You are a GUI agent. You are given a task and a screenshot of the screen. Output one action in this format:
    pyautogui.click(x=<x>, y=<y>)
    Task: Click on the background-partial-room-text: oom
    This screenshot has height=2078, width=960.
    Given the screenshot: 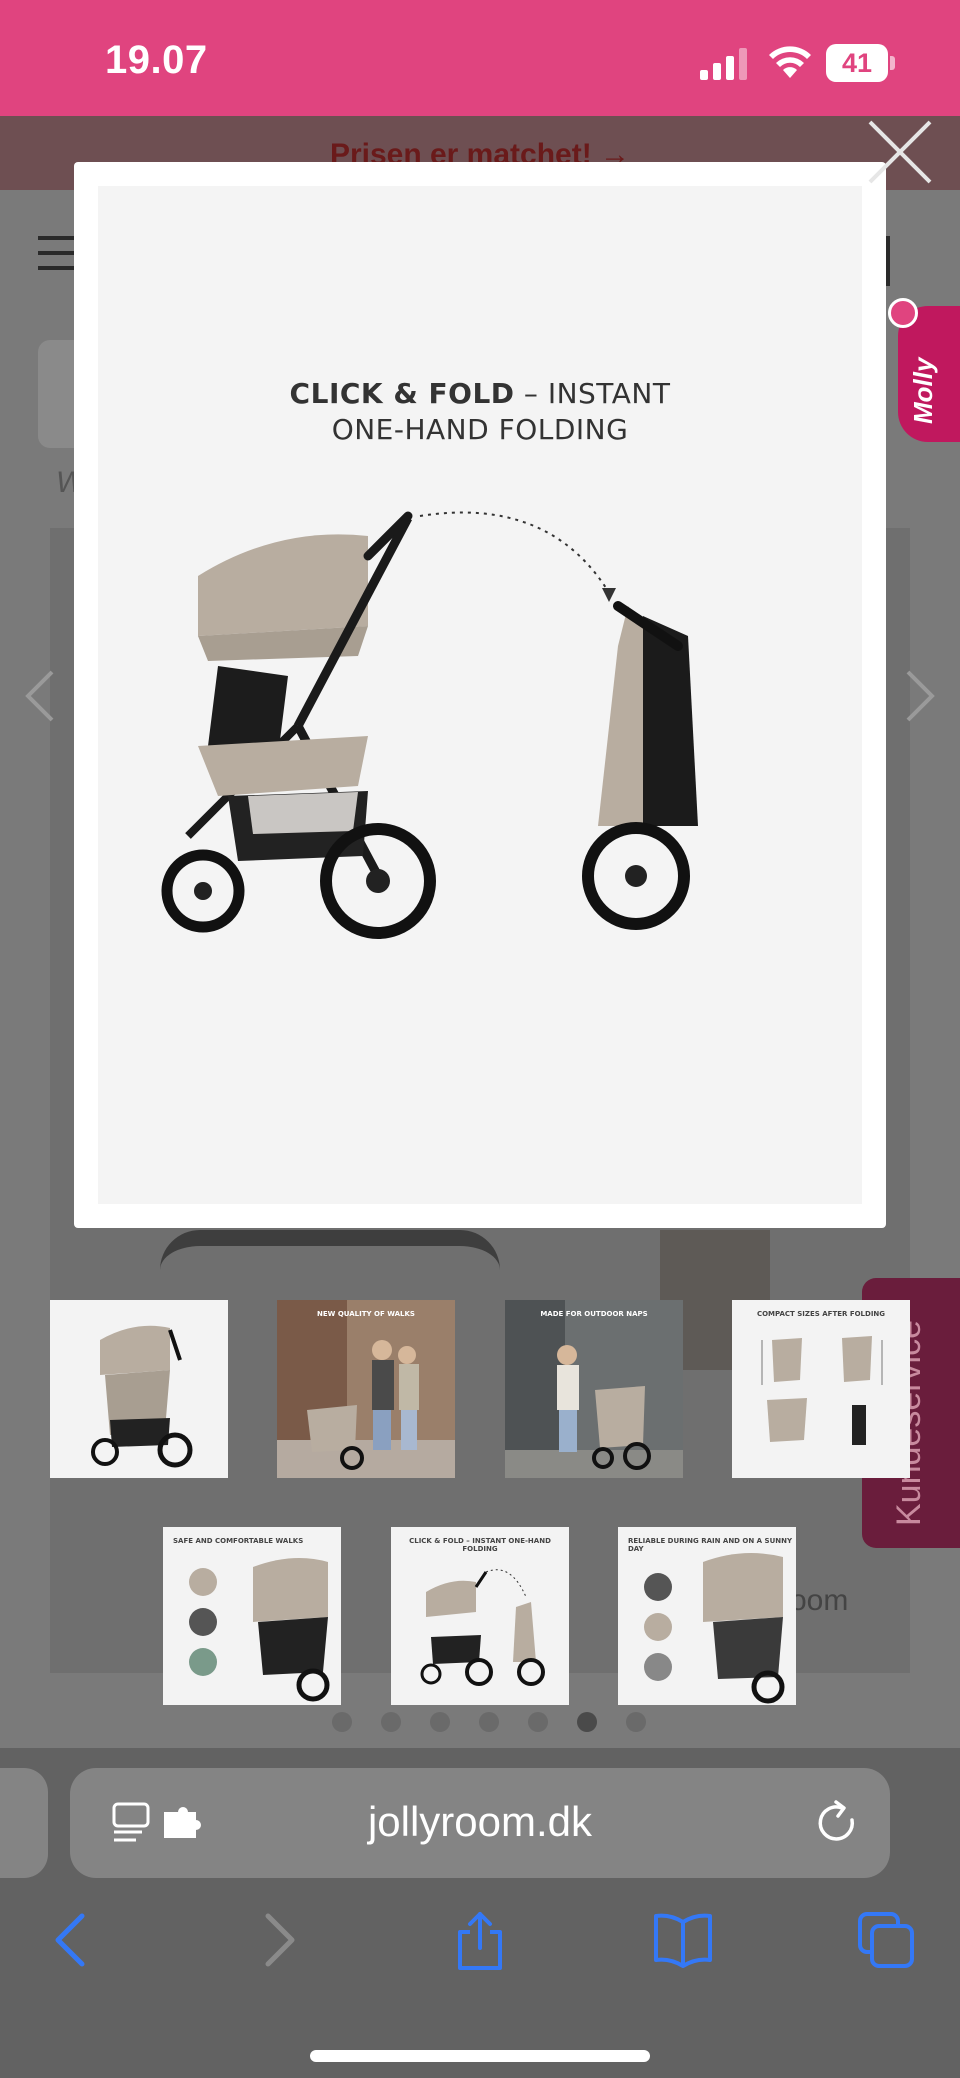 What is the action you would take?
    pyautogui.click(x=819, y=1600)
    